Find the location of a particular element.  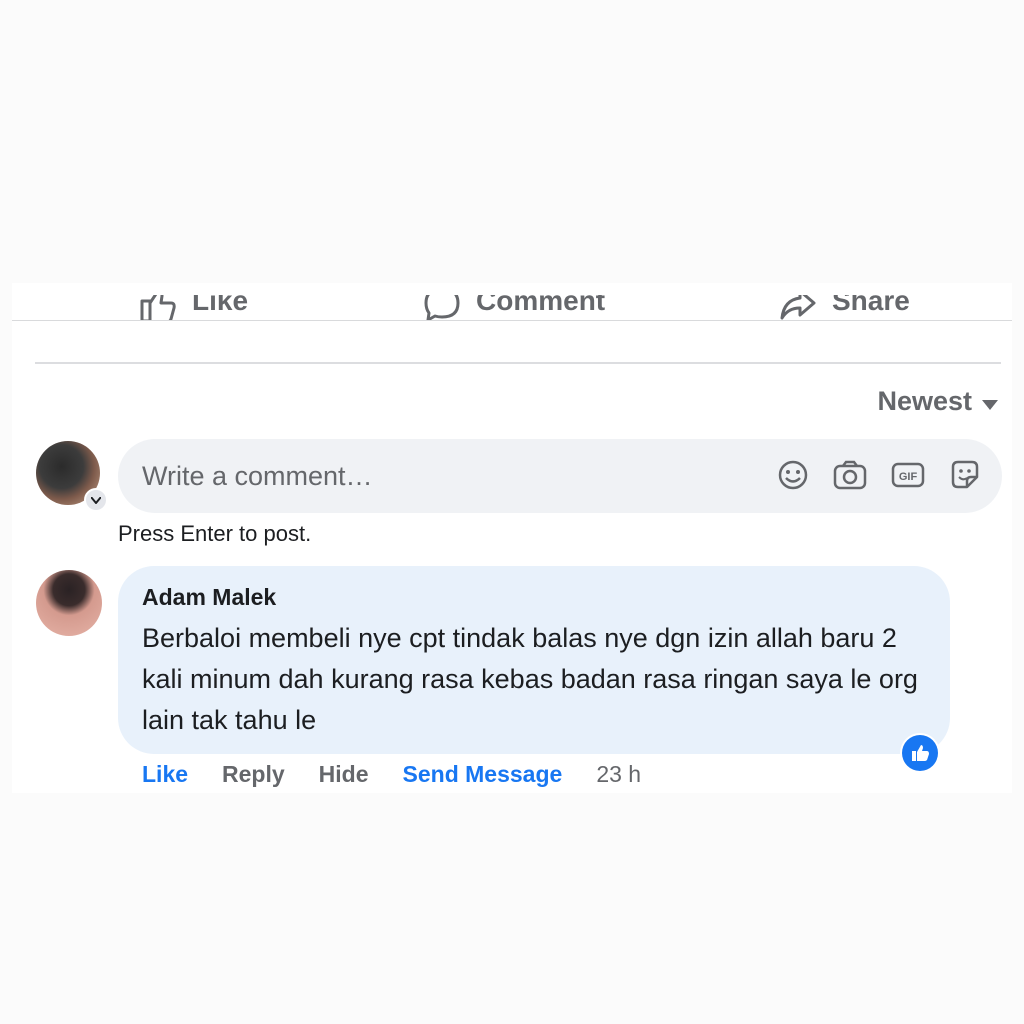

like-action-button: Like is located at coordinates (193, 308).